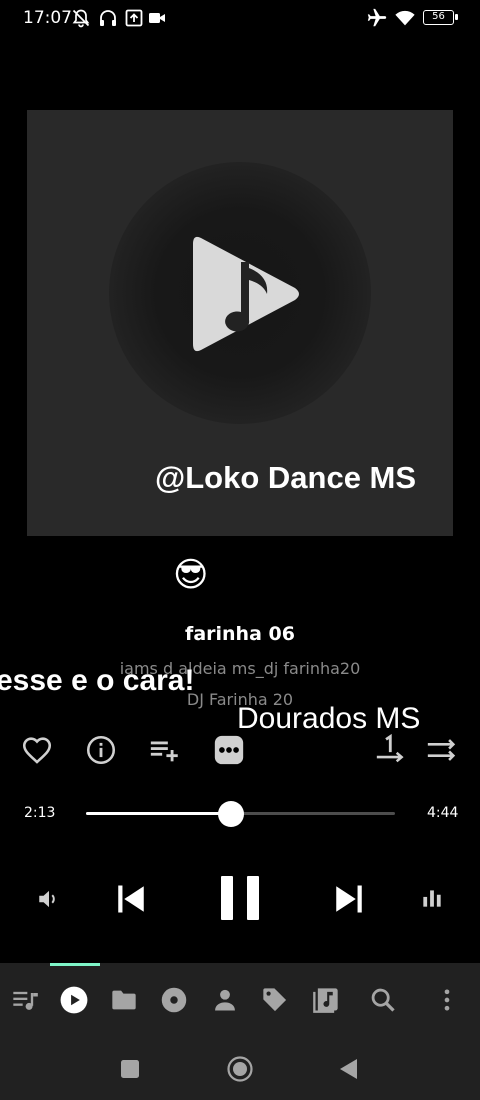  I want to click on battery-level: 56, so click(438, 16).